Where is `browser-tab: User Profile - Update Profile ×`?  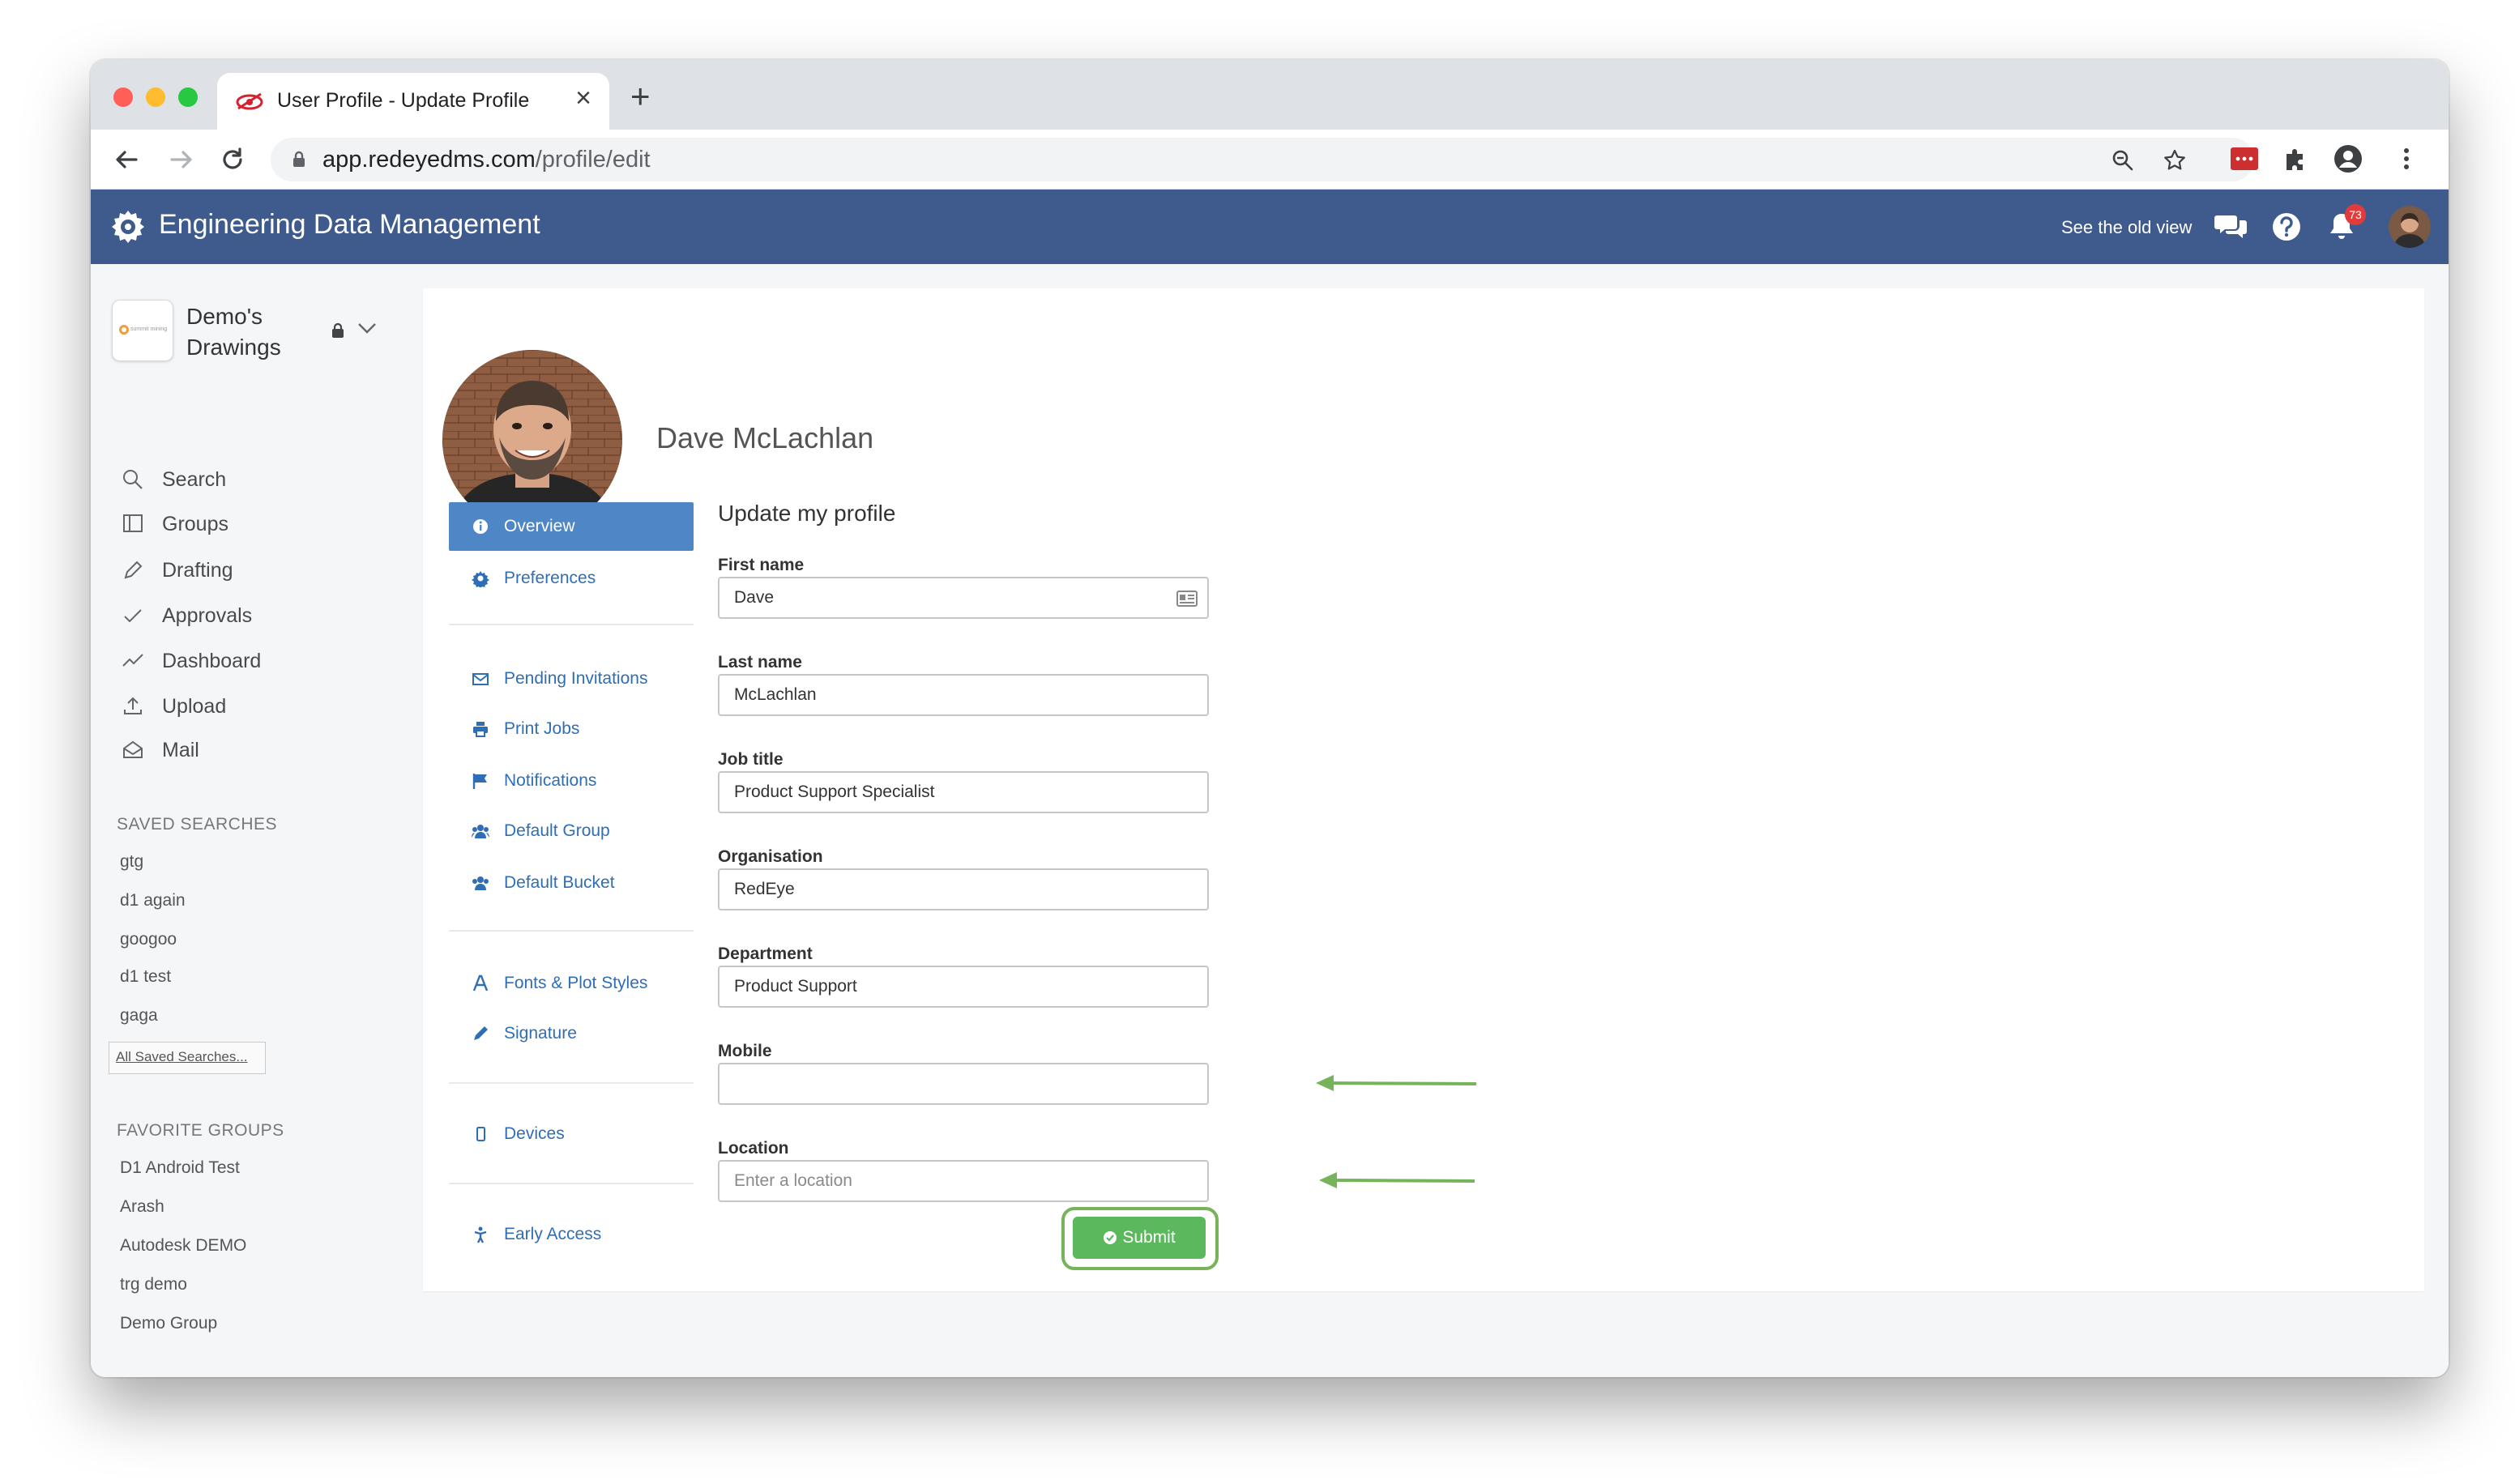 browser-tab: User Profile - Update Profile × is located at coordinates (413, 101).